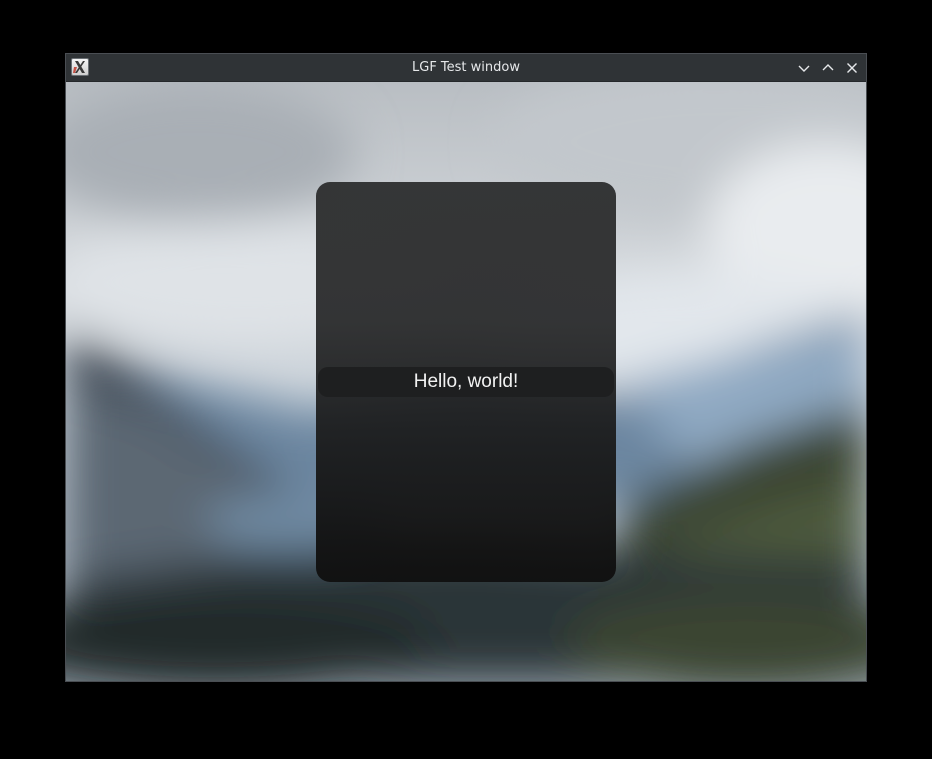 This screenshot has width=932, height=759. I want to click on close-icon, so click(852, 68).